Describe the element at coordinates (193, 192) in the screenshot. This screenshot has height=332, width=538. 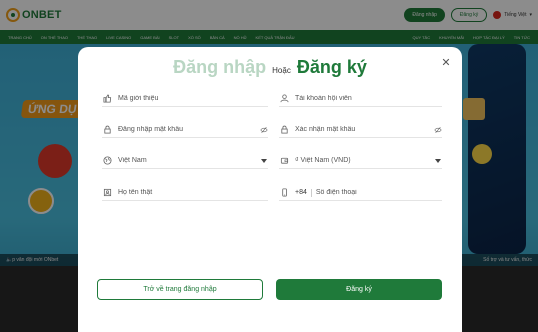
I see `full-name-input: Họ tên thật` at that location.